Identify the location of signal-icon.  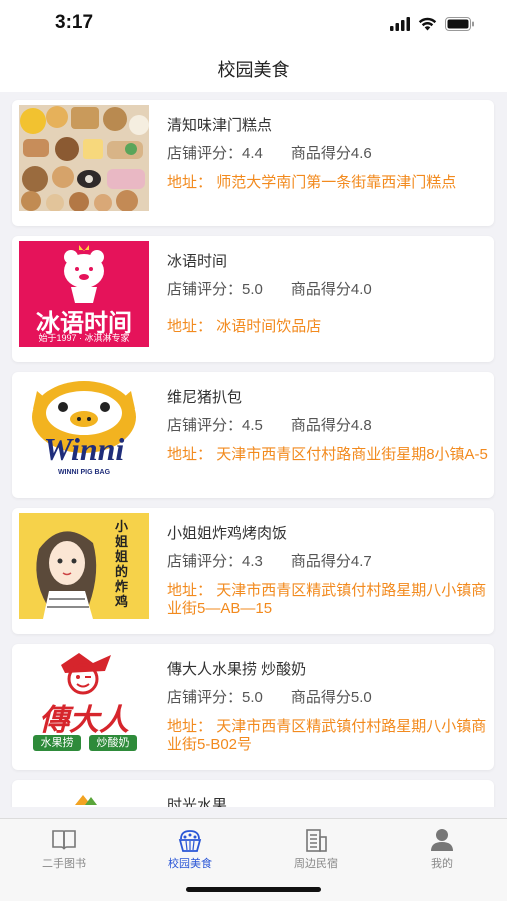
(400, 24).